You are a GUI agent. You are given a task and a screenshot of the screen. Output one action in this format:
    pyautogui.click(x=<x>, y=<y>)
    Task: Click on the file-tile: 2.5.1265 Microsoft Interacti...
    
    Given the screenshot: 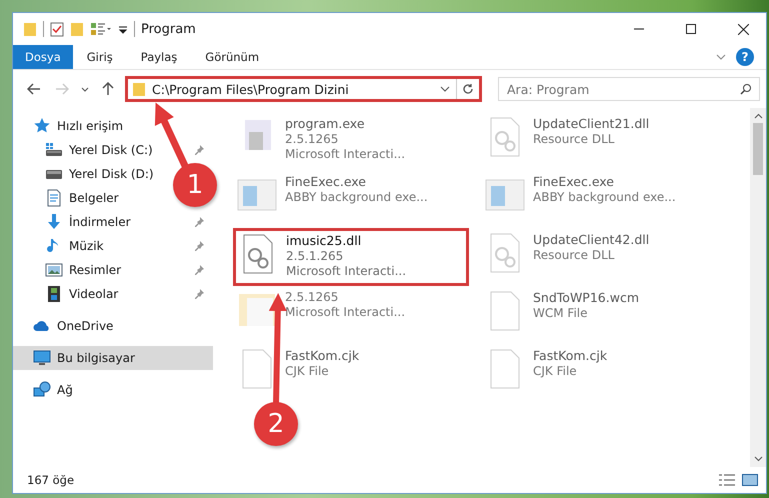 What is the action you would take?
    pyautogui.click(x=351, y=315)
    